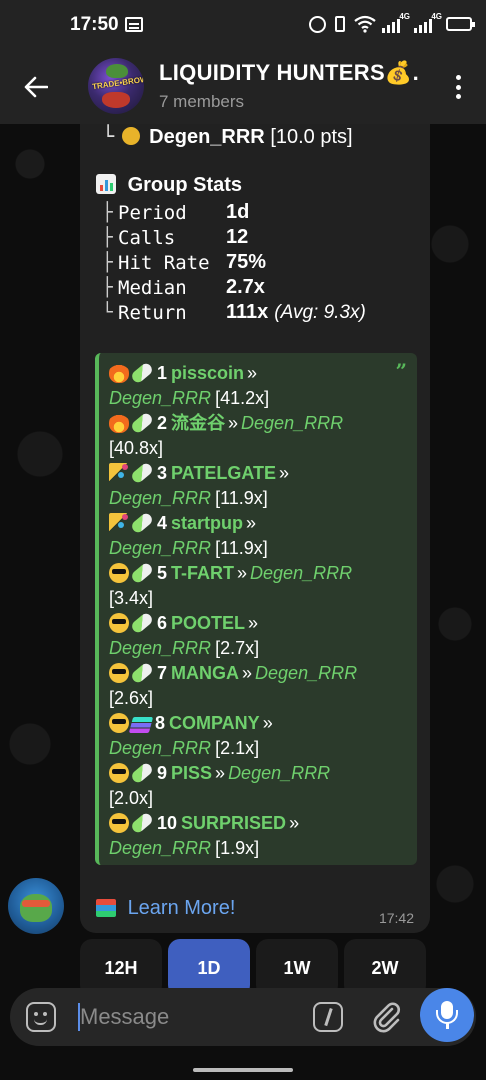 This screenshot has height=1080, width=486. What do you see at coordinates (108, 136) in the screenshot?
I see `tree-branch: └` at bounding box center [108, 136].